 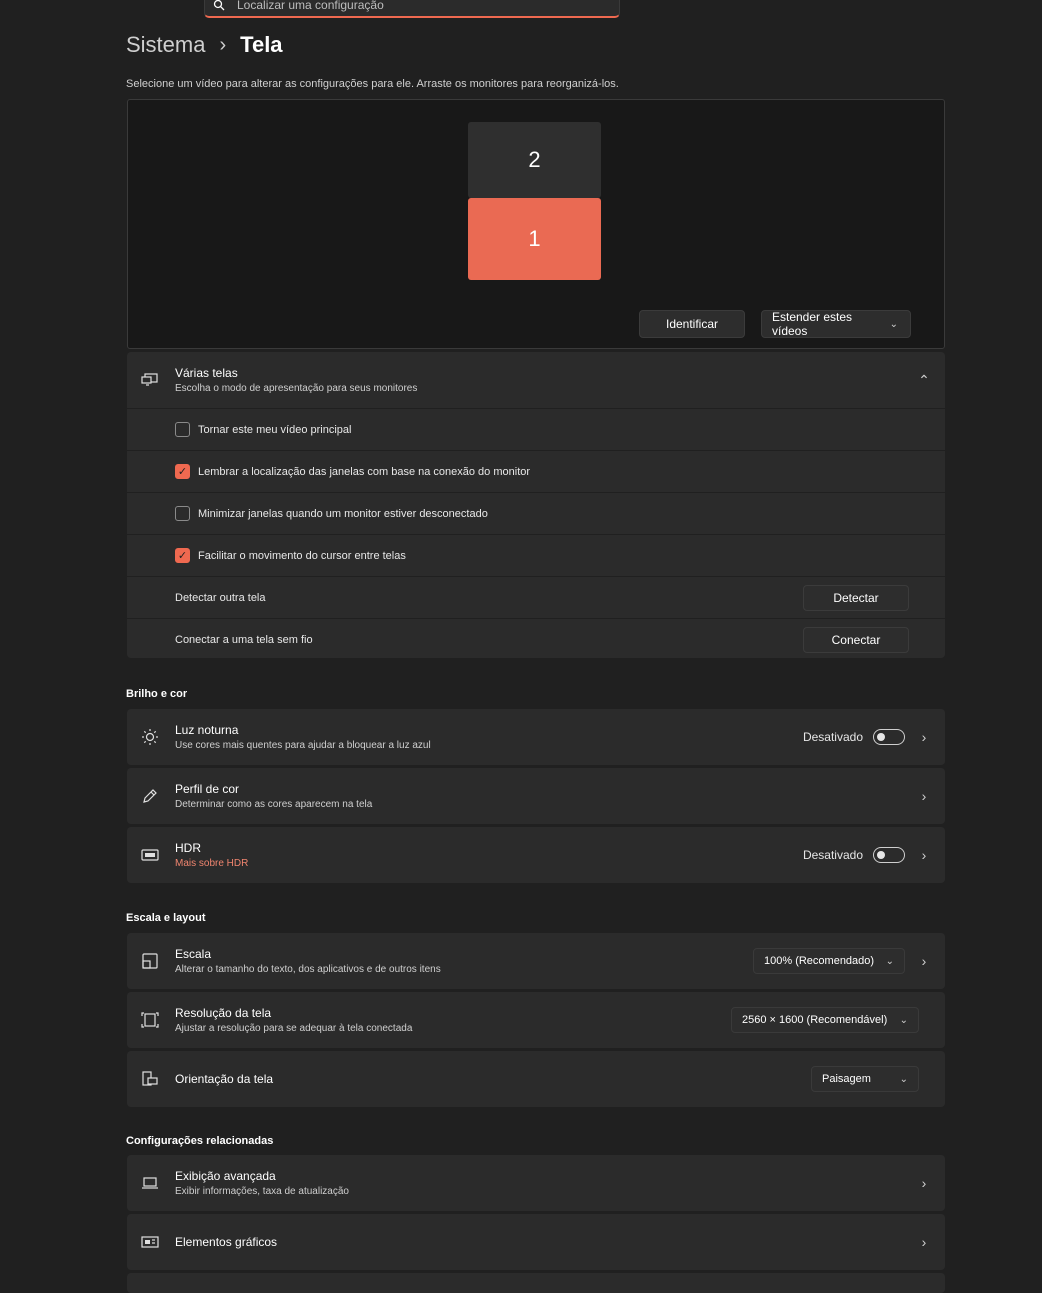 I want to click on checkbox-remember-windows: ✓, so click(x=182, y=471).